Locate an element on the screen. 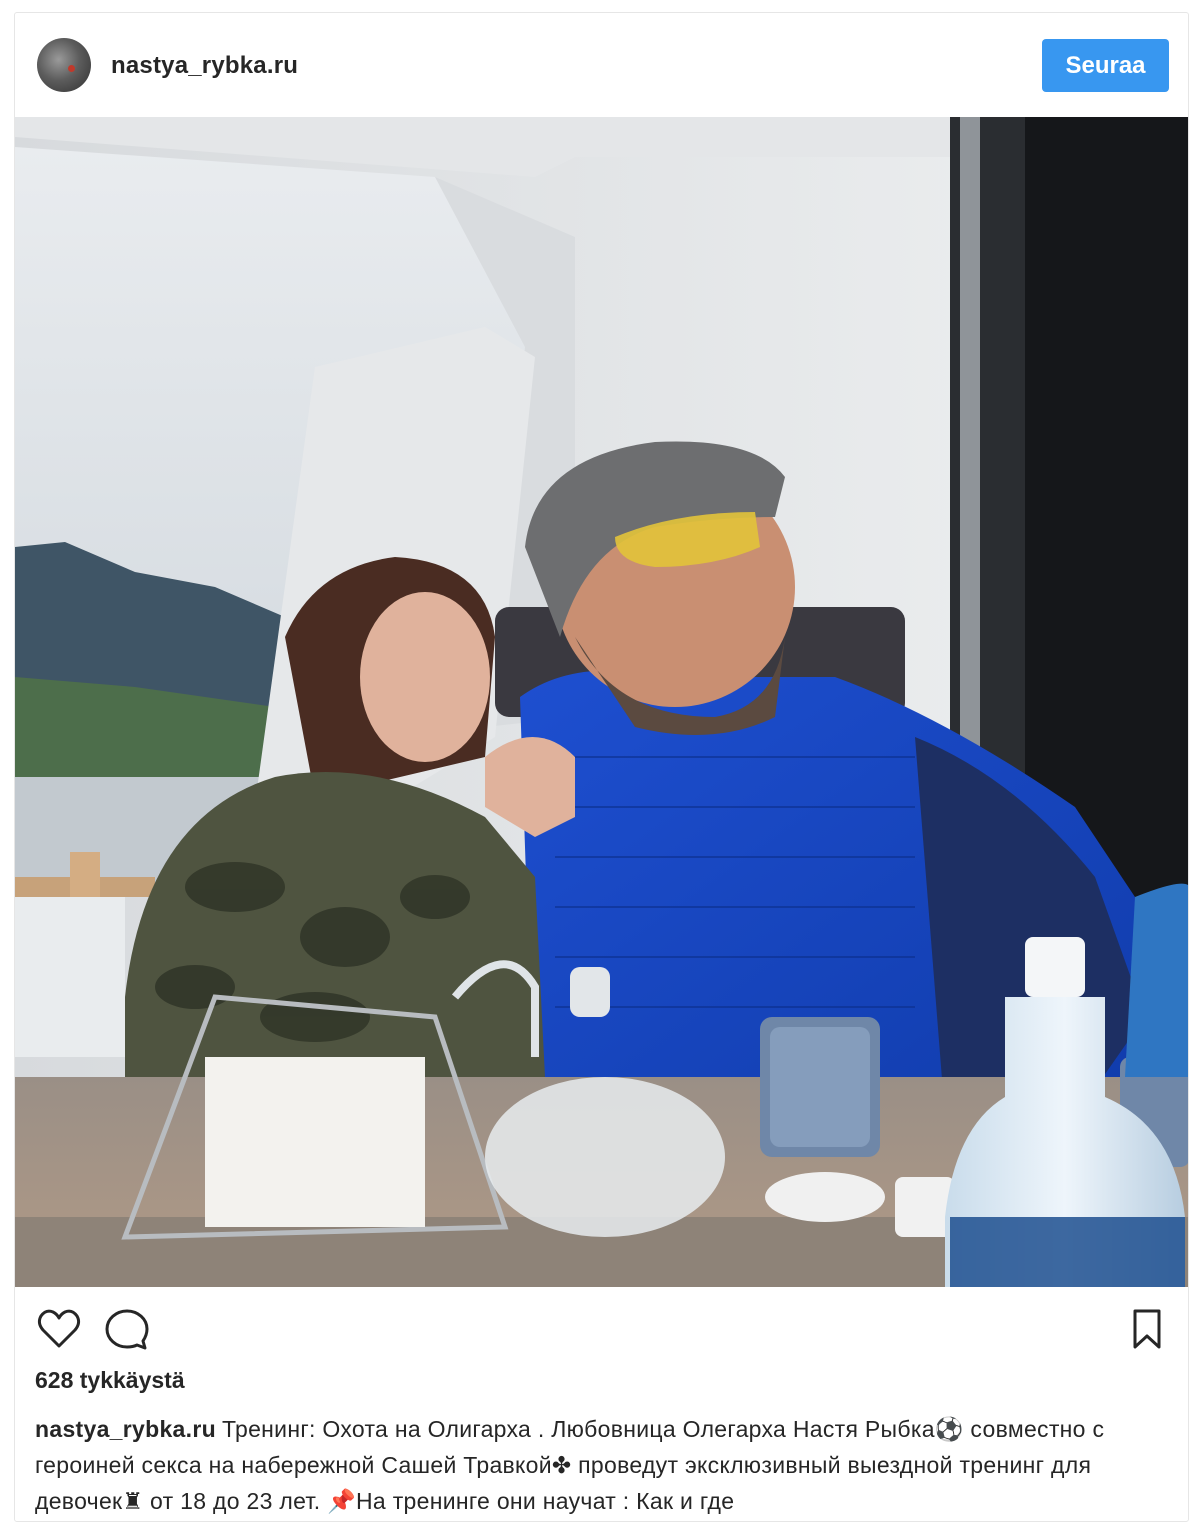 The image size is (1199, 1522). post-actions is located at coordinates (601, 1329).